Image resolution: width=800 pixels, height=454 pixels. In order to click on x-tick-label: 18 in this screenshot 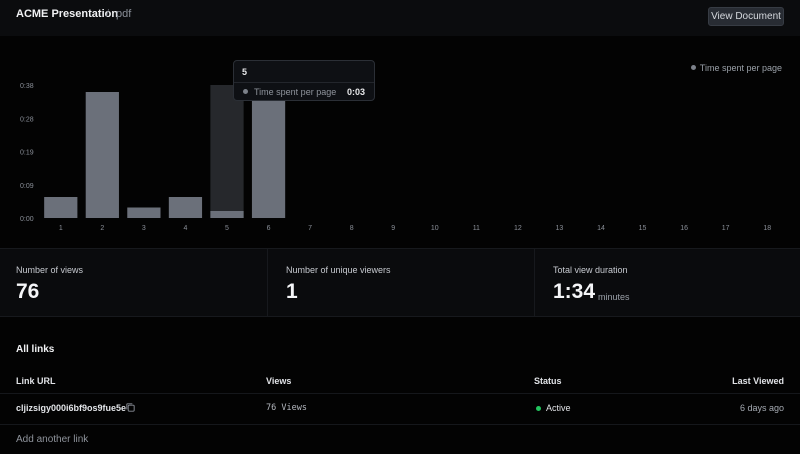, I will do `click(767, 228)`.